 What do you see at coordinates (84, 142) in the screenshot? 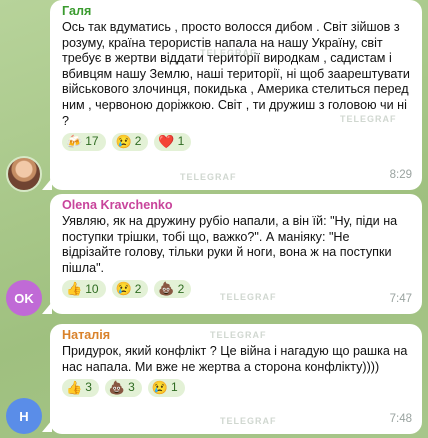
I see `reaction-chip: 🍻 17` at bounding box center [84, 142].